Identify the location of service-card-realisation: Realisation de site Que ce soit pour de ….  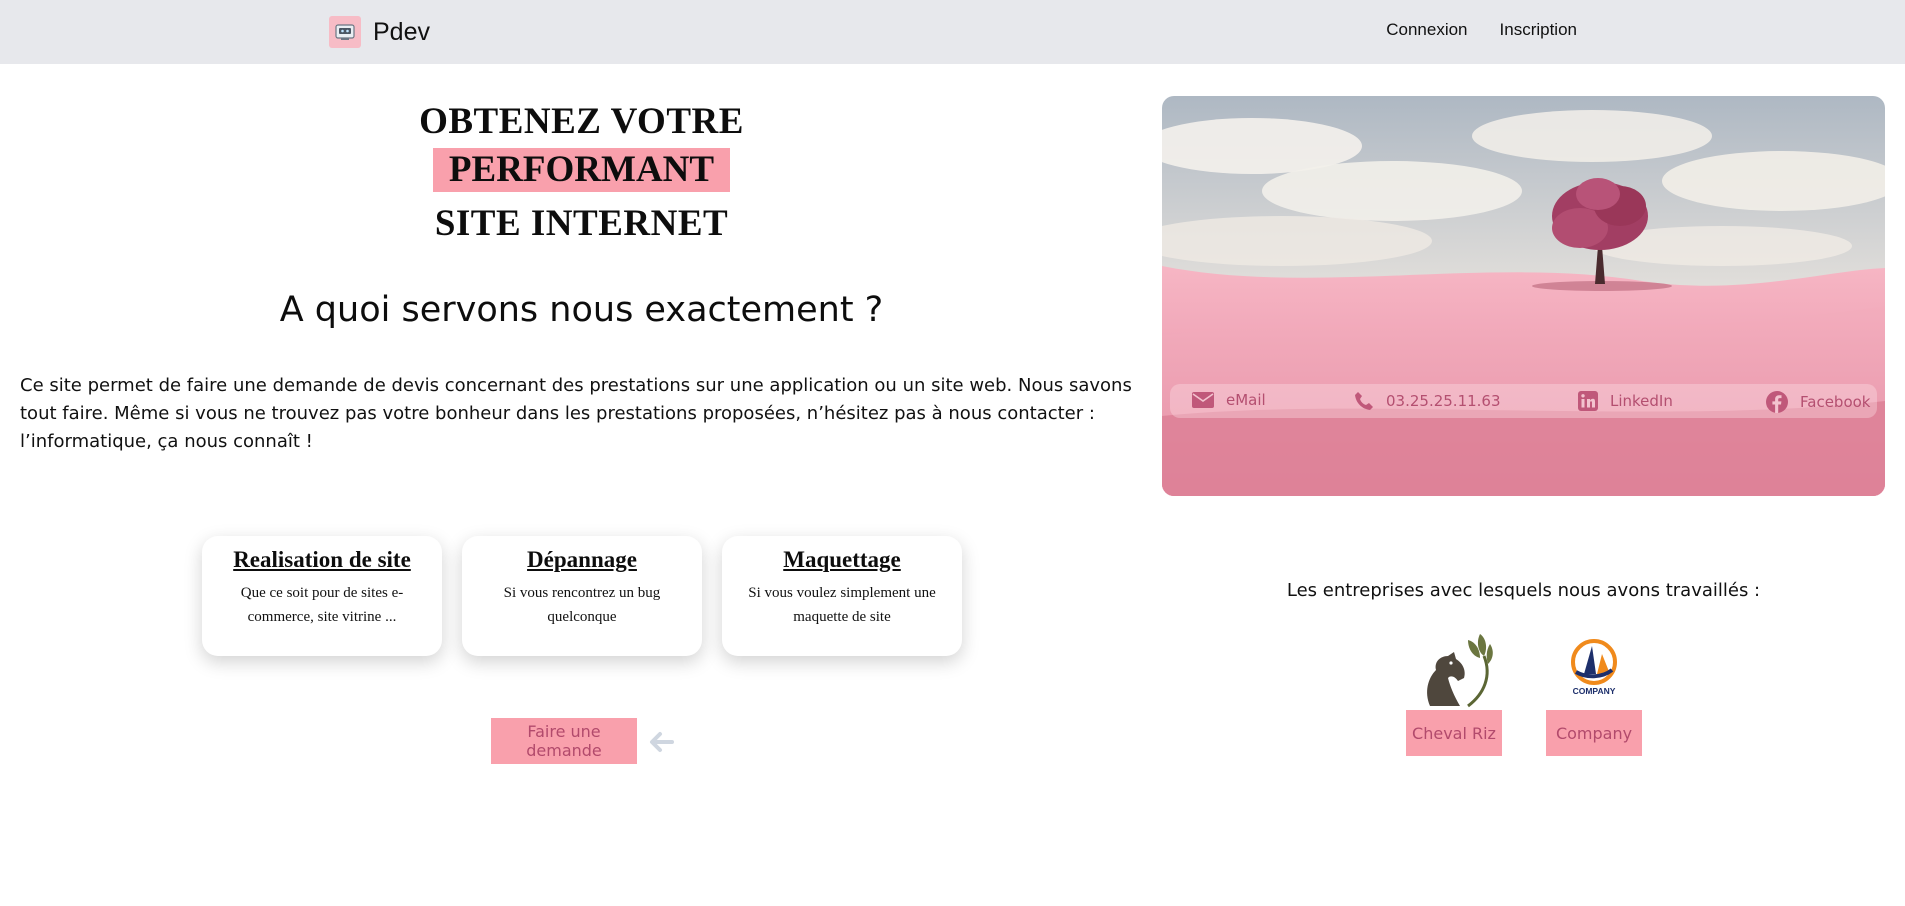
(322, 596).